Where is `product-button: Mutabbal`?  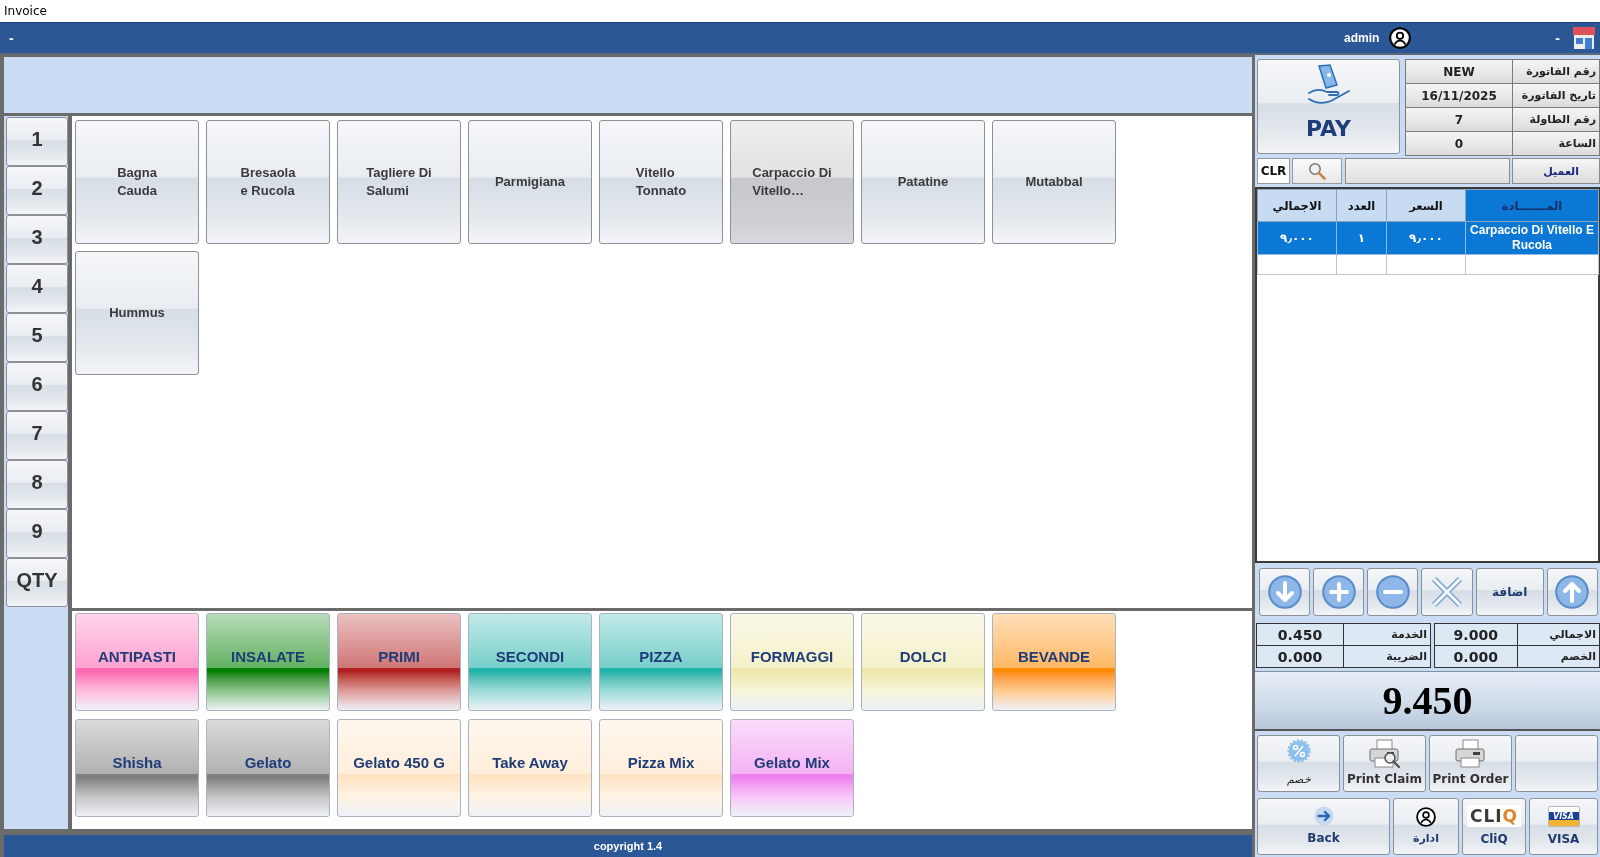
product-button: Mutabbal is located at coordinates (1054, 182).